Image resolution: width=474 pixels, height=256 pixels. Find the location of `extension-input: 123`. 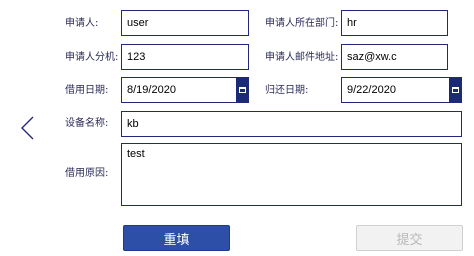

extension-input: 123 is located at coordinates (185, 57).